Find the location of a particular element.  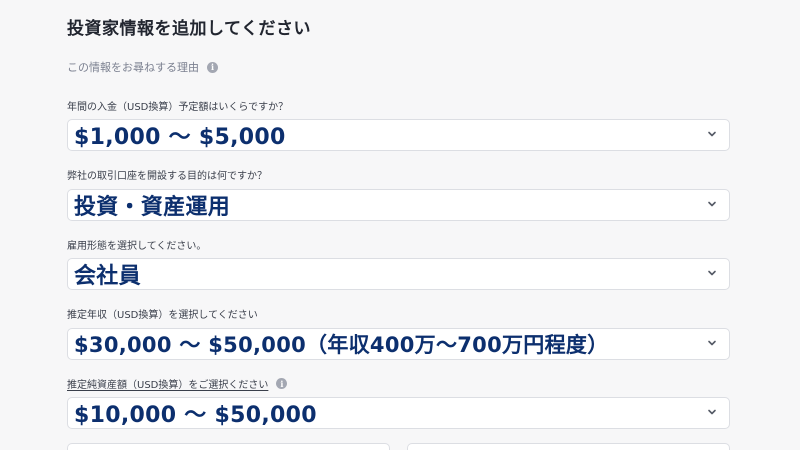

next-field-right is located at coordinates (568, 446).